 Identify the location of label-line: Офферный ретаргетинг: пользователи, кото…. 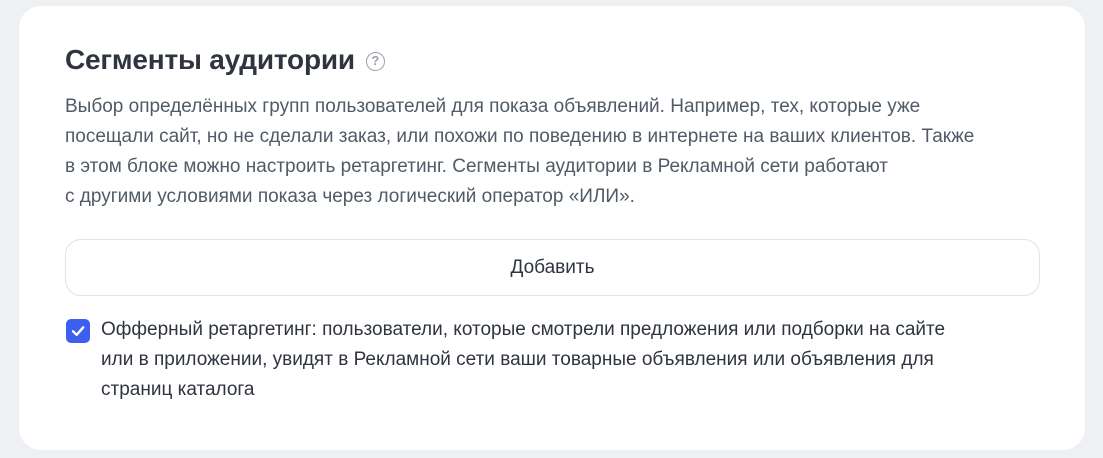
(523, 329).